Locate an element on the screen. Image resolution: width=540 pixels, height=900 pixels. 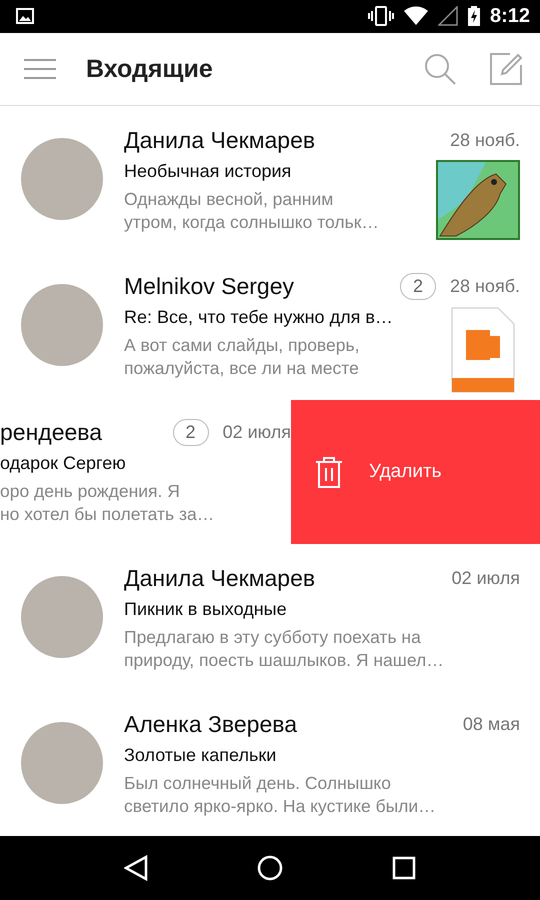
vibrate-icon is located at coordinates (381, 16).